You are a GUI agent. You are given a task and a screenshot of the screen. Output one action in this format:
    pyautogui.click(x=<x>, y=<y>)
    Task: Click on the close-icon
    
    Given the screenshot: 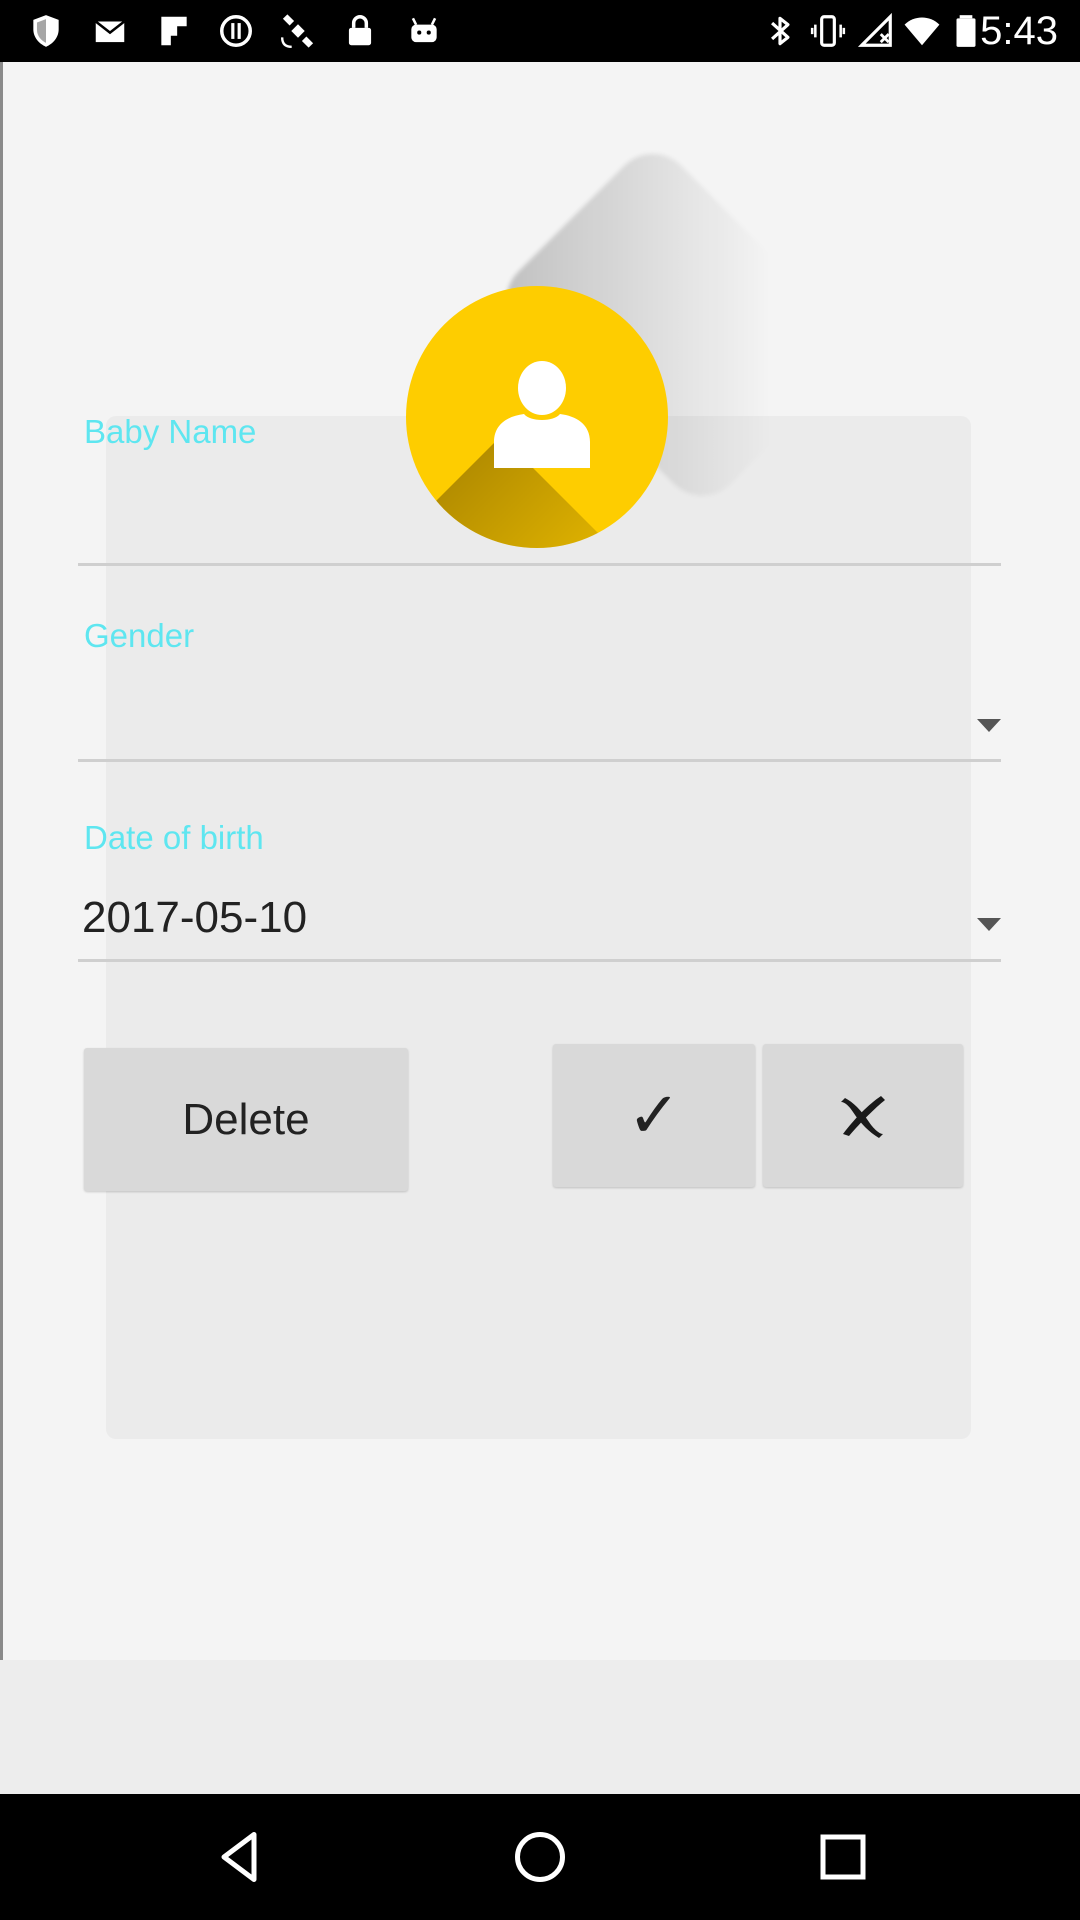 What is the action you would take?
    pyautogui.click(x=863, y=1116)
    